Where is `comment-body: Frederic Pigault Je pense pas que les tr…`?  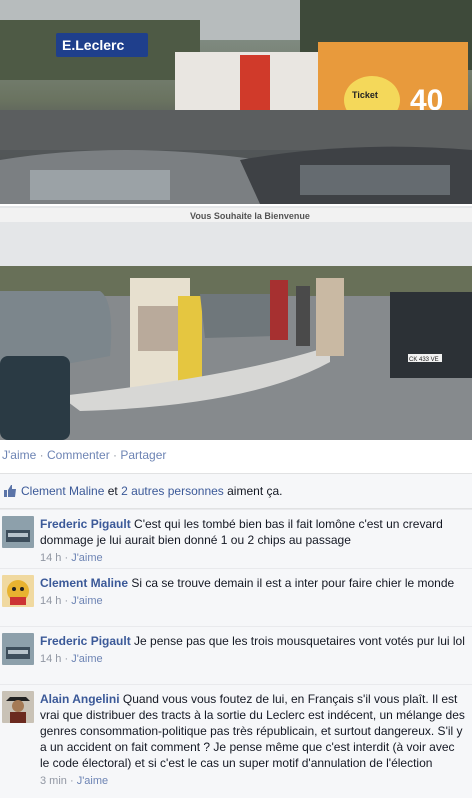
comment-body: Frederic Pigault Je pense pas que les tr… is located at coordinates (253, 650).